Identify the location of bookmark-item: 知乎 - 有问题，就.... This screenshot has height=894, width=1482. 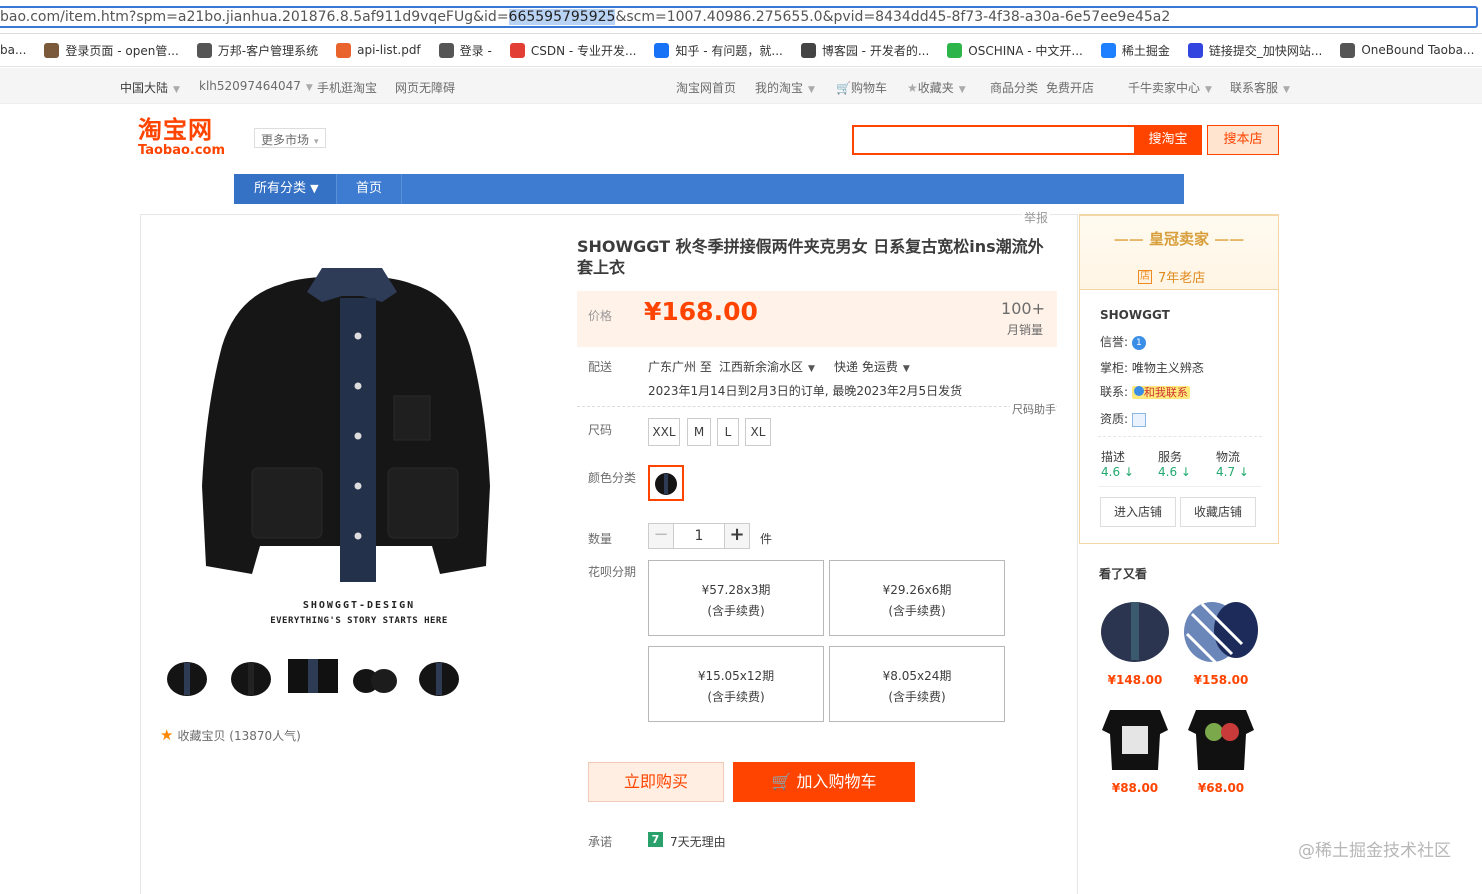
(718, 50).